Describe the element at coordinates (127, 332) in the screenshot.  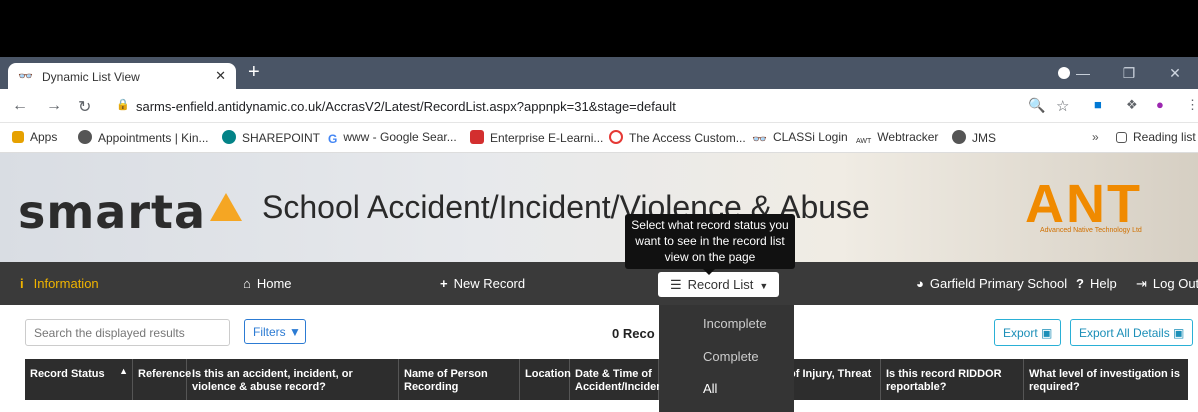
I see `search-input: Search the displayed results` at that location.